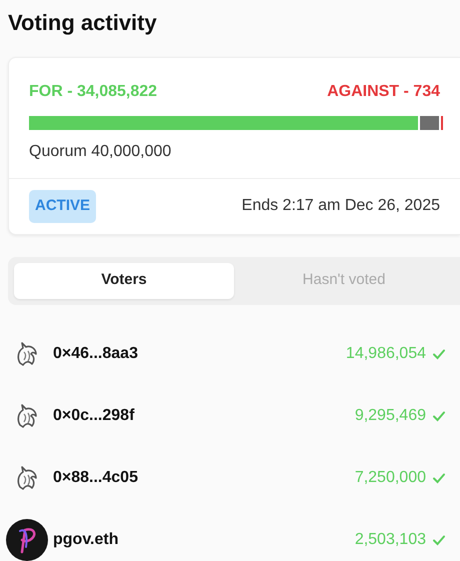 The width and height of the screenshot is (460, 561). I want to click on voter-address: pgov.eth, so click(85, 540).